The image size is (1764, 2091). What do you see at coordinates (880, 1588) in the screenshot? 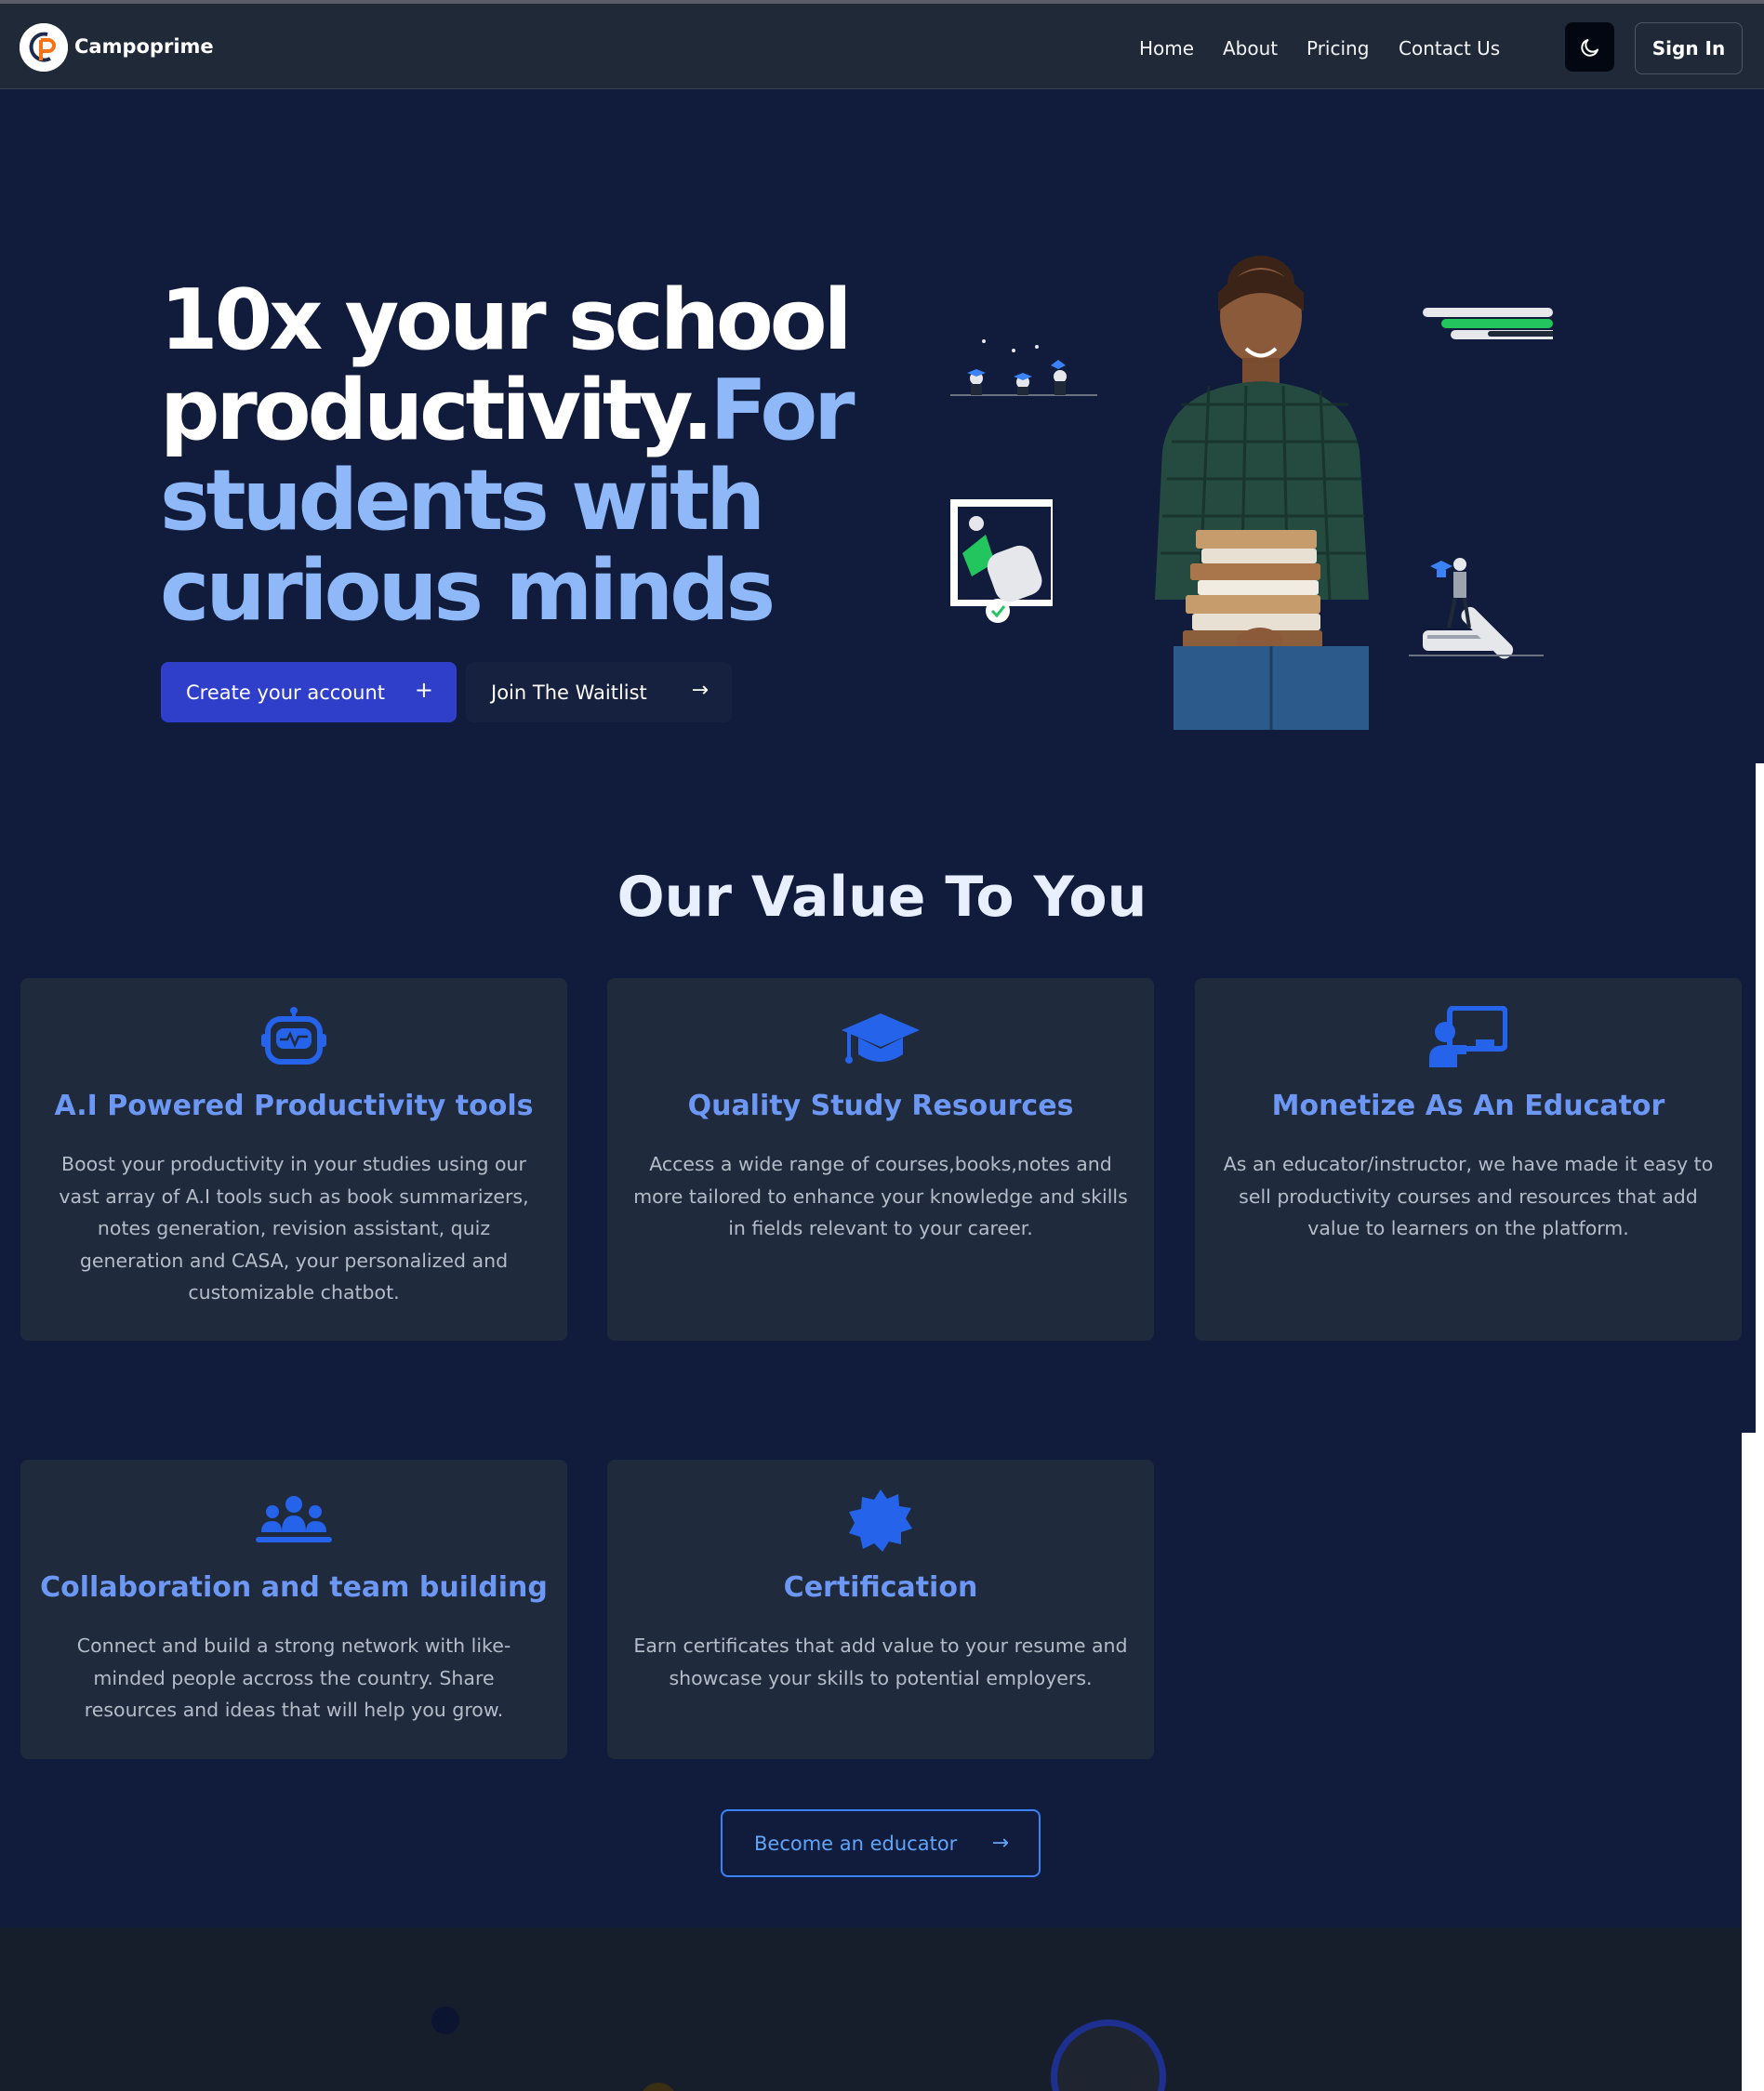
I see `card-title: Certification` at bounding box center [880, 1588].